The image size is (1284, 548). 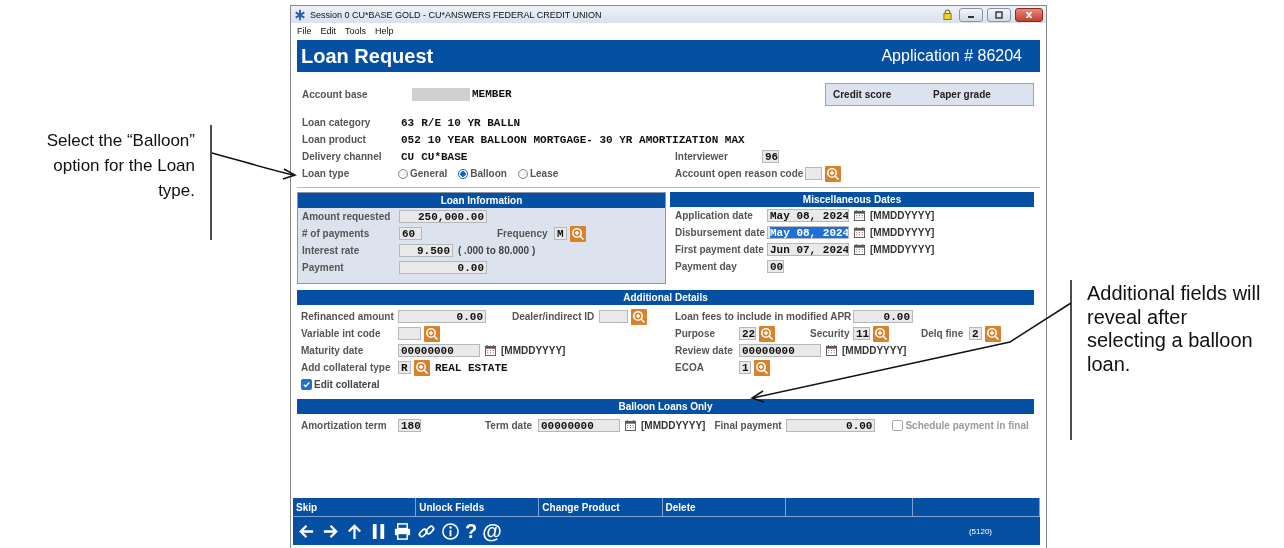 I want to click on callout-text: Additional fields will reveal after selecting a balloon loan., so click(x=1174, y=329).